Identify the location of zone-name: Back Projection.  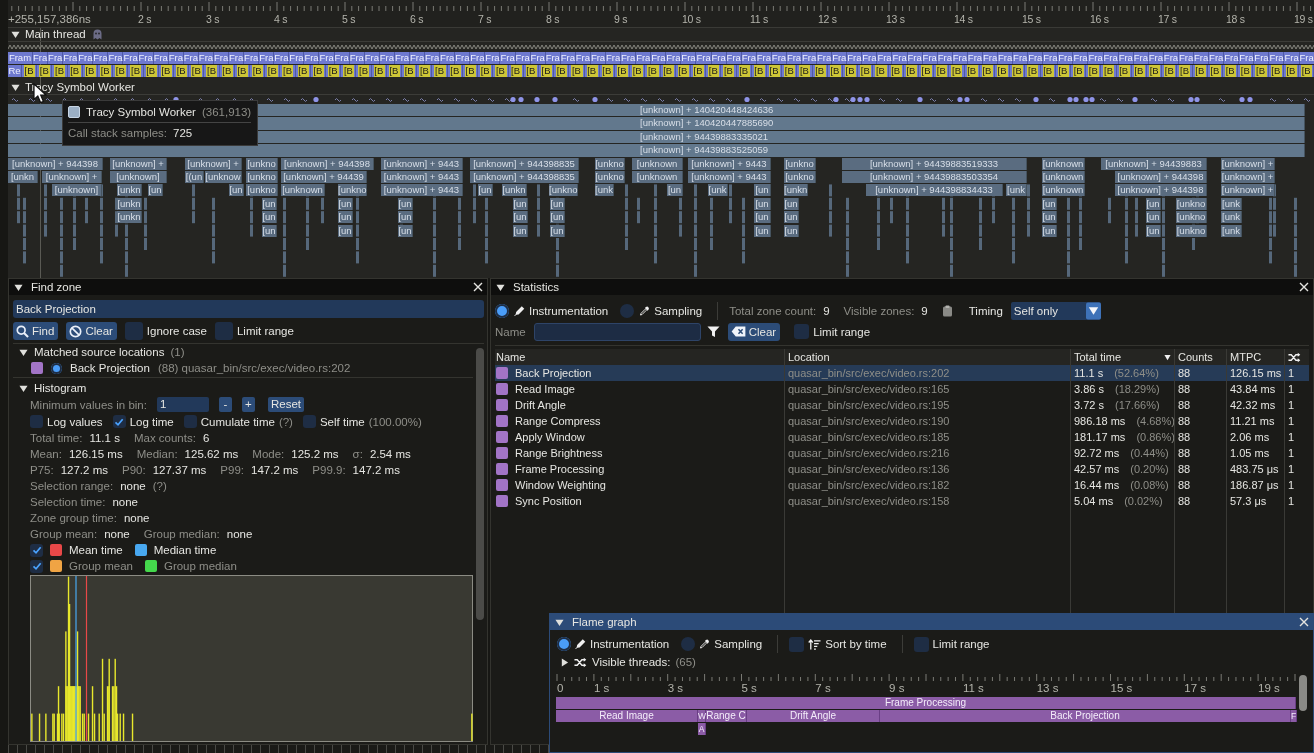
(110, 368).